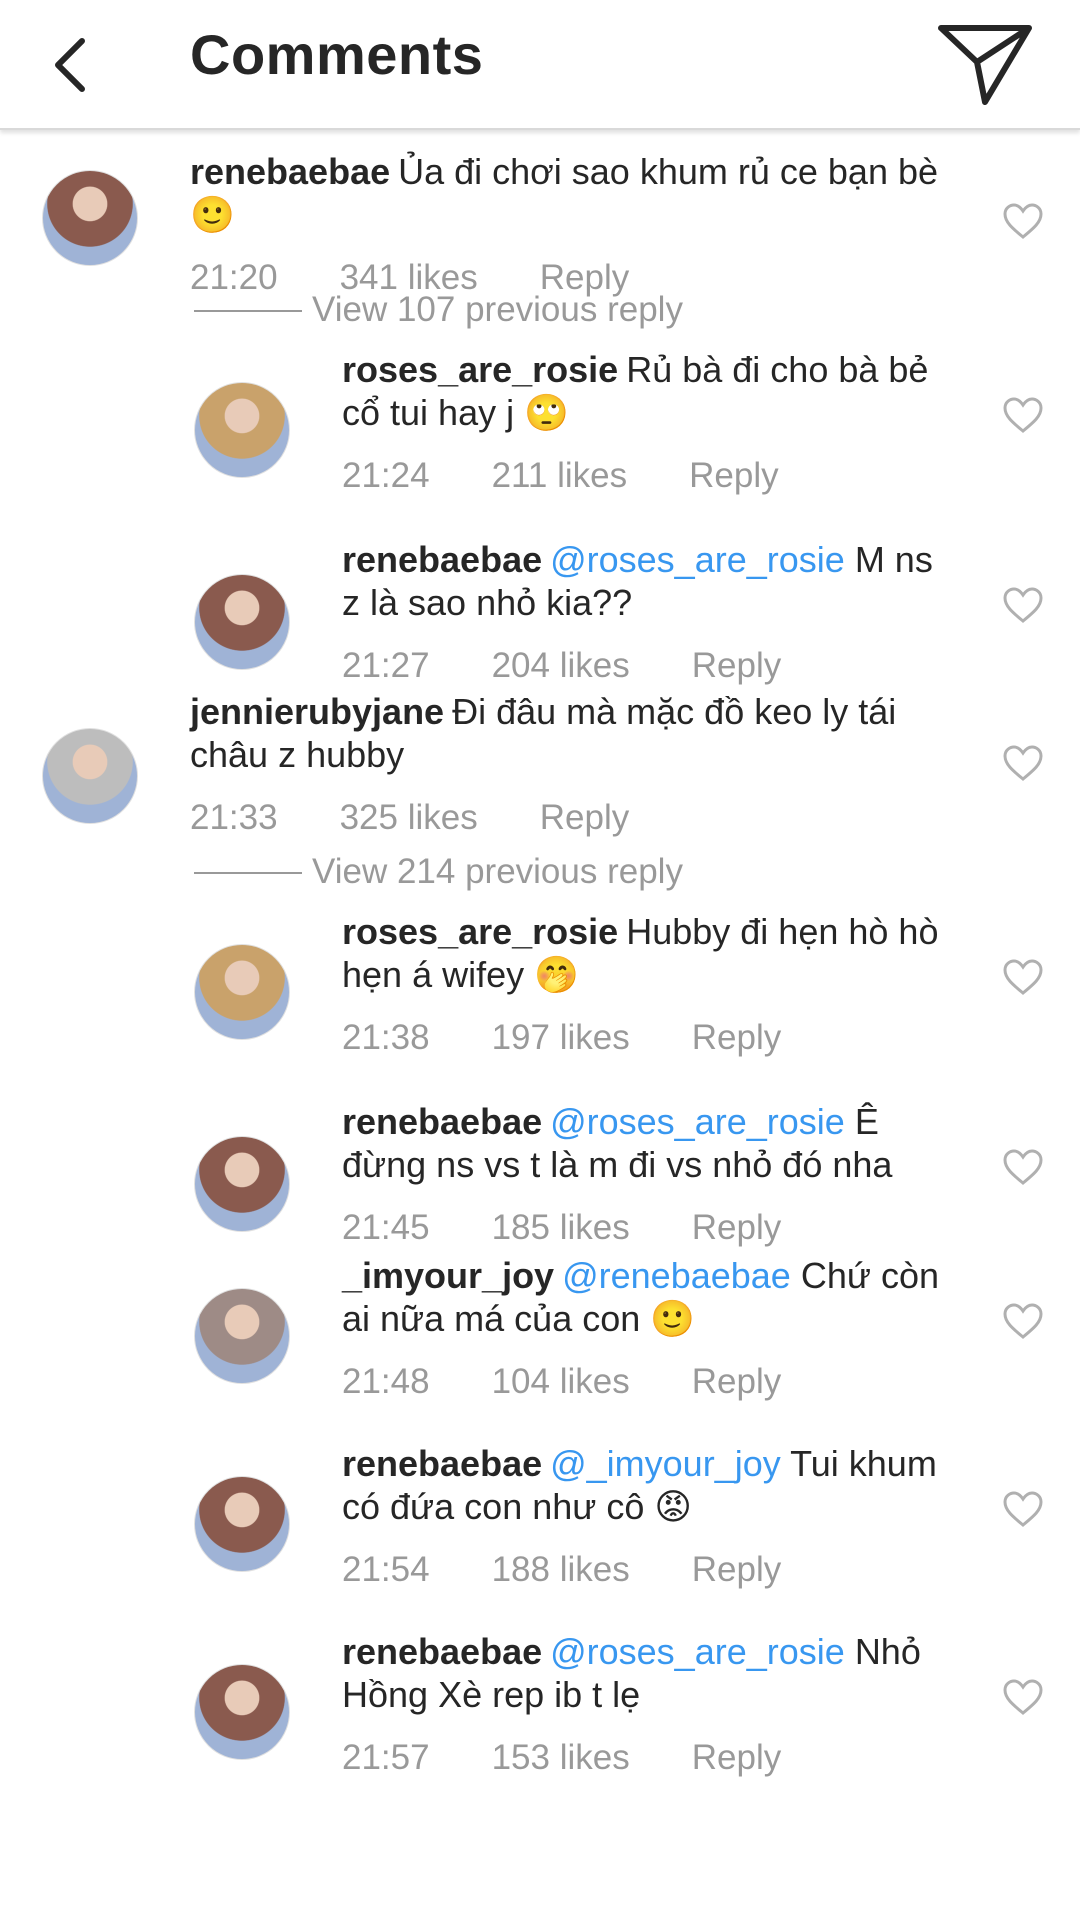  Describe the element at coordinates (651, 1758) in the screenshot. I see `comment-meta: 21:57 153 likes Reply` at that location.